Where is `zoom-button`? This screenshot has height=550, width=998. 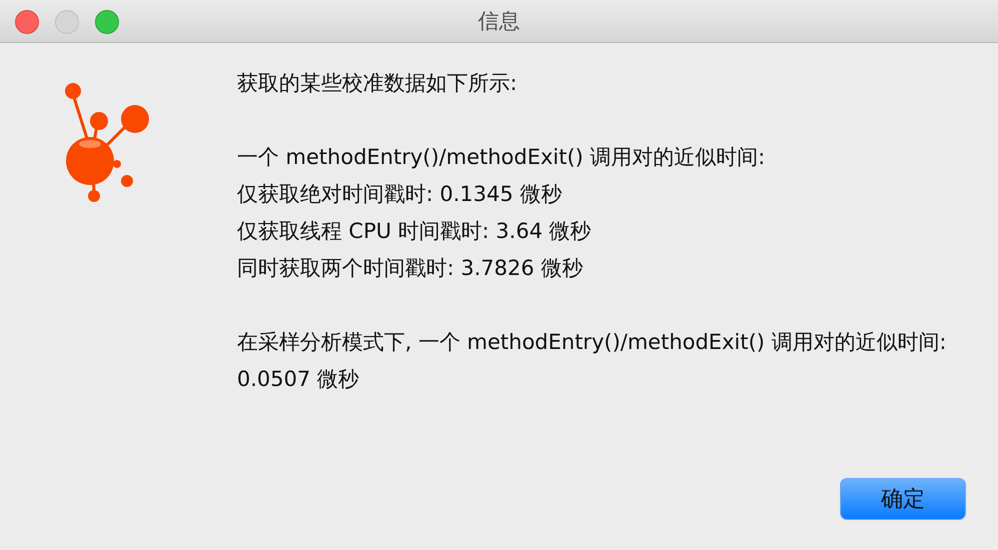
zoom-button is located at coordinates (107, 22).